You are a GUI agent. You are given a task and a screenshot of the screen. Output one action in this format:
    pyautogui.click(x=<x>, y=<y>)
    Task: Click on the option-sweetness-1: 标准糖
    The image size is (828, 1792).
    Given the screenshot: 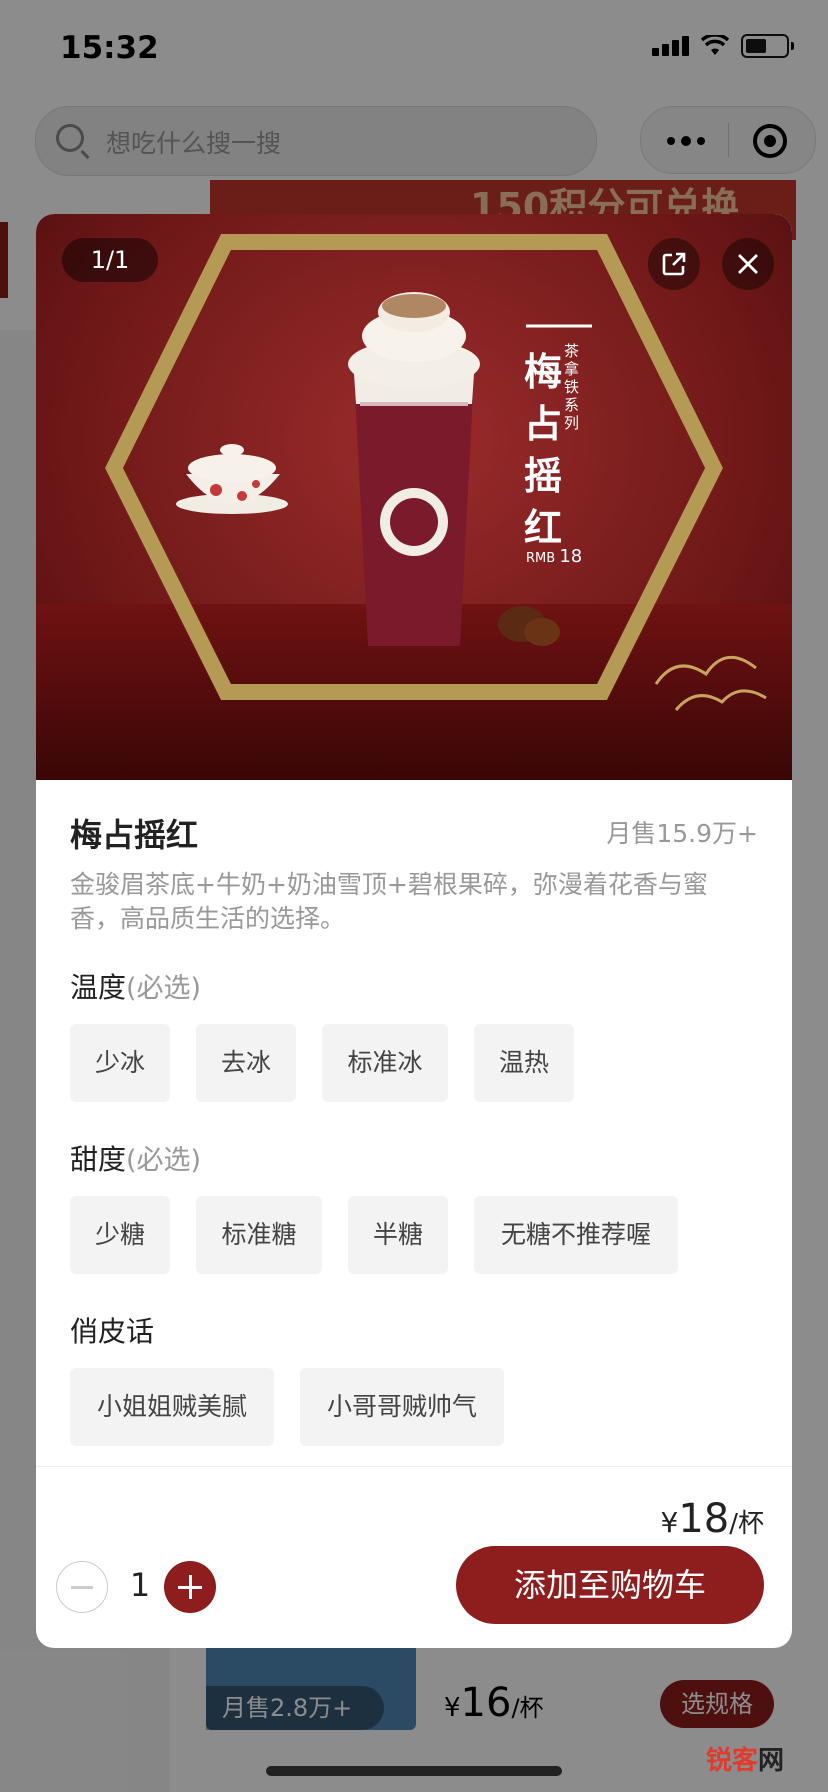 What is the action you would take?
    pyautogui.click(x=259, y=1235)
    